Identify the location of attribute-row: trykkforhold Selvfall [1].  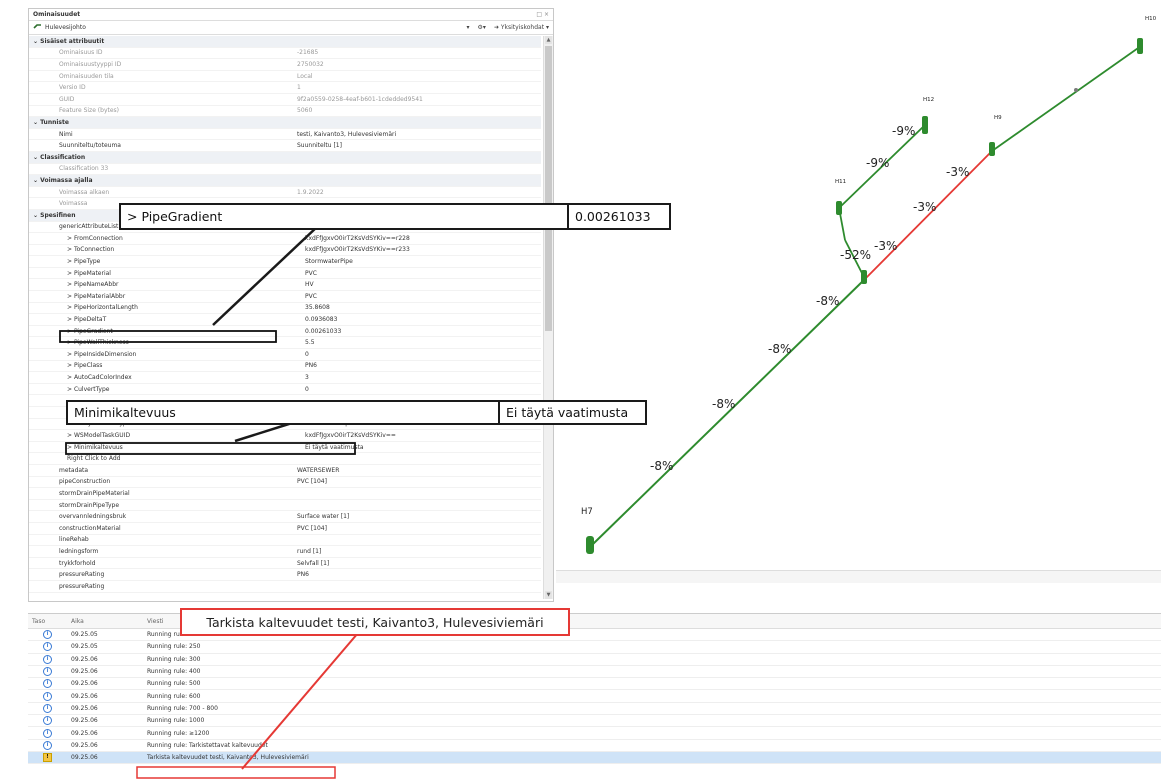
(285, 564).